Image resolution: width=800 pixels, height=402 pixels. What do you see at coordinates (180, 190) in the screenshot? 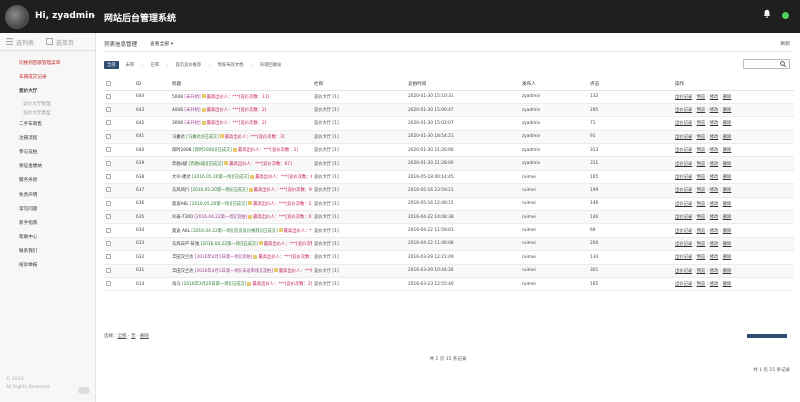
I see `row-title: 东风风行` at bounding box center [180, 190].